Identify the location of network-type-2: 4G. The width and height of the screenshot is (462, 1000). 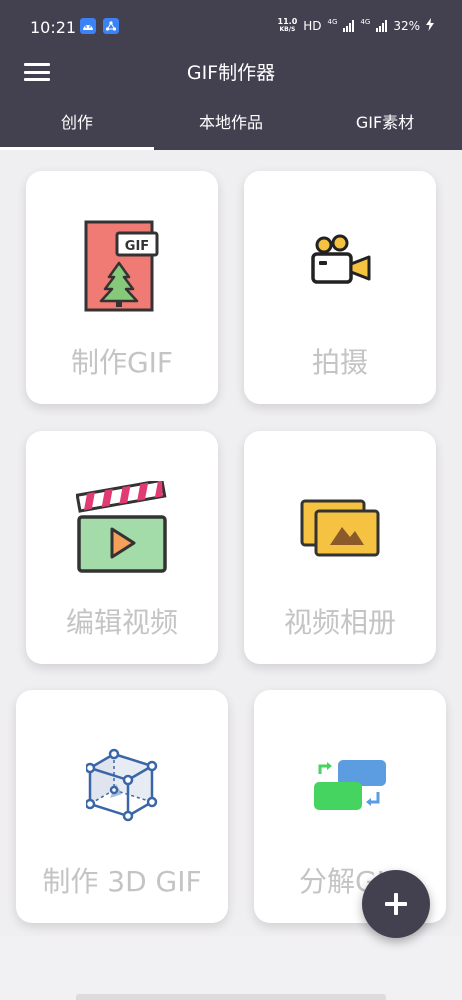
(365, 22).